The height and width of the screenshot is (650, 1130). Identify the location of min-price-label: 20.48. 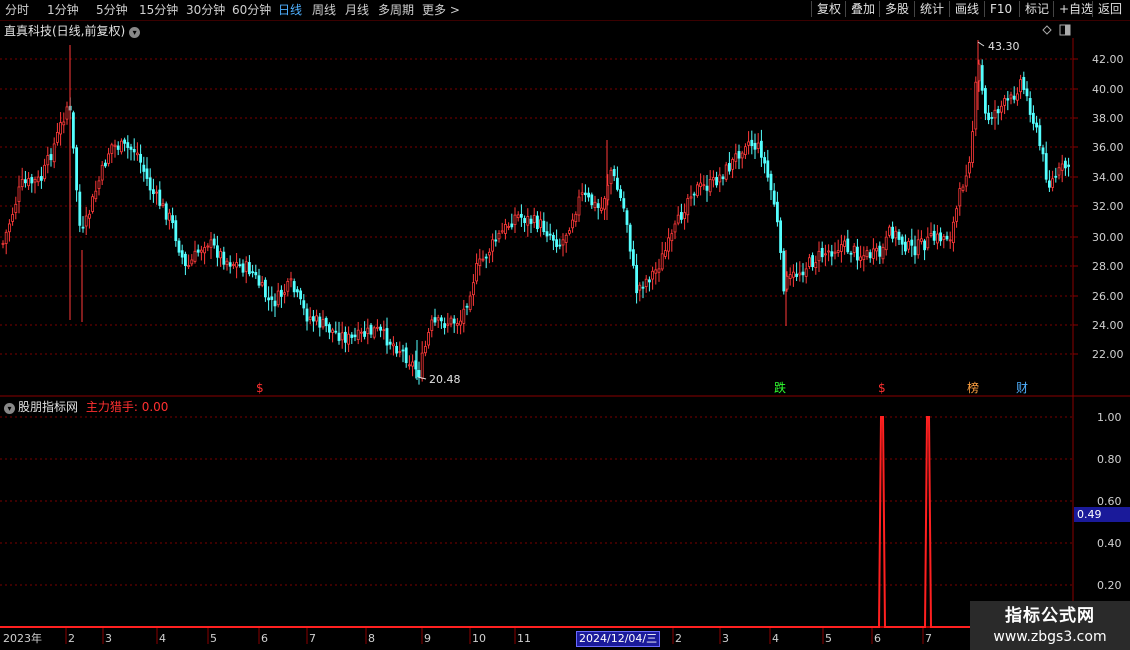
(445, 379).